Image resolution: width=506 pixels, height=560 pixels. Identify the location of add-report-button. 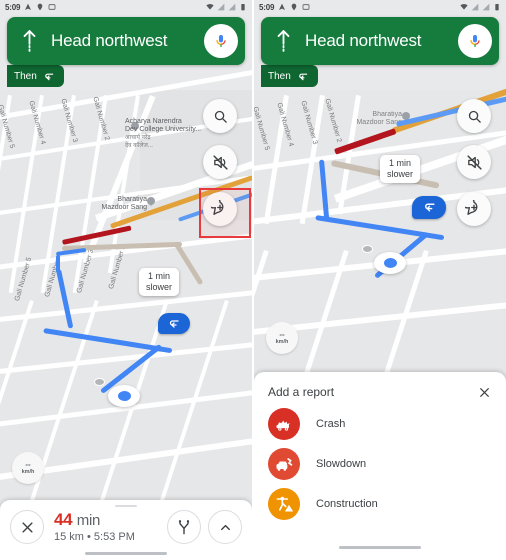
(474, 209).